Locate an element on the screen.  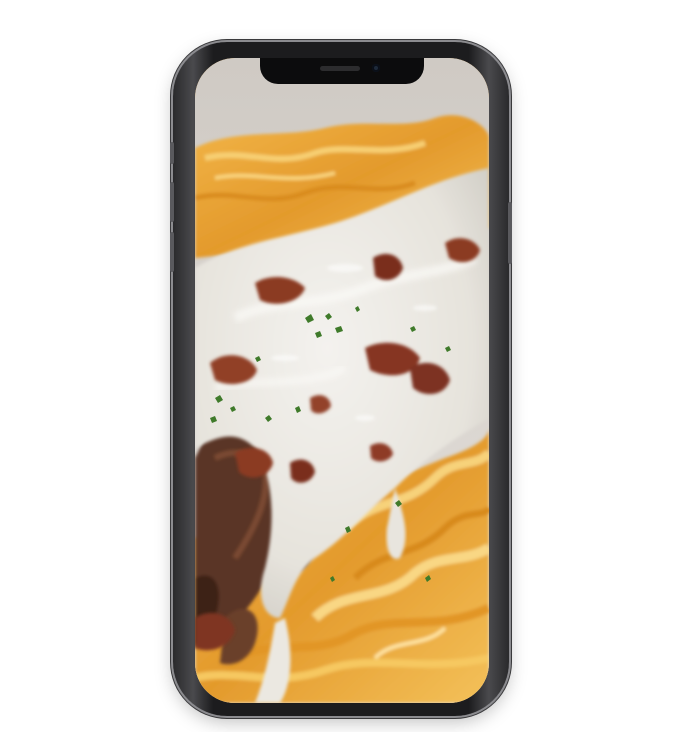
power-button is located at coordinates (510, 233).